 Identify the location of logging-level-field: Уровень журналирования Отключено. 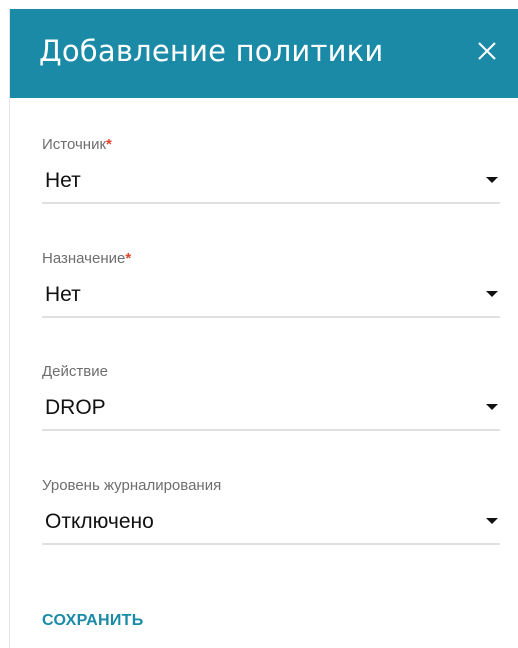
(271, 512).